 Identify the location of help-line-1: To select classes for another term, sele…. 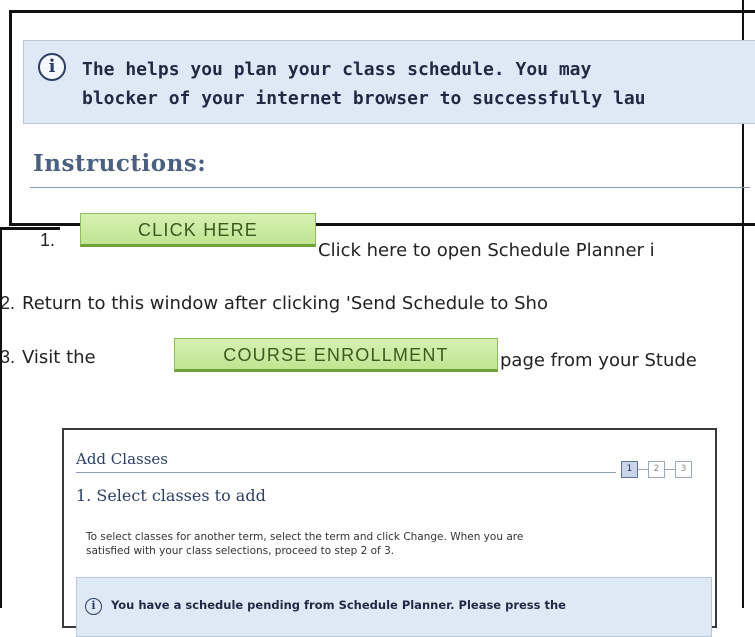
(305, 537).